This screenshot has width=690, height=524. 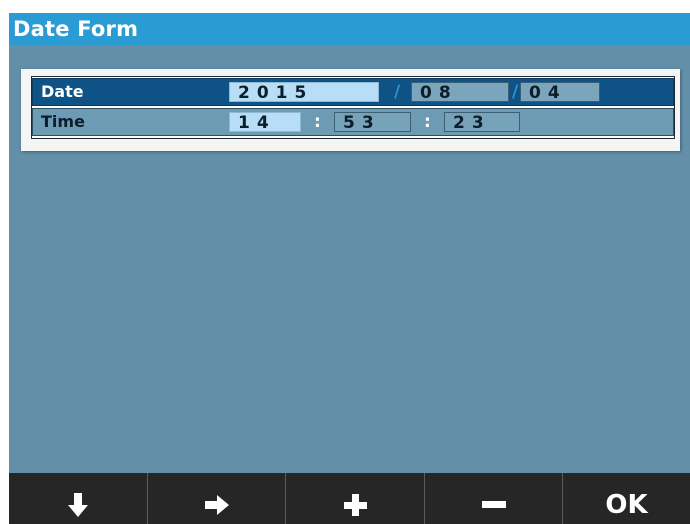 What do you see at coordinates (372, 122) in the screenshot?
I see `time-minute-field: 53` at bounding box center [372, 122].